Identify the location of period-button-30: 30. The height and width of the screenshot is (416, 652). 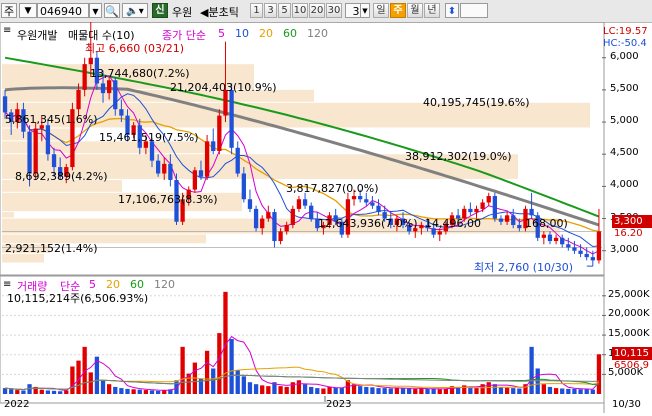
(334, 10).